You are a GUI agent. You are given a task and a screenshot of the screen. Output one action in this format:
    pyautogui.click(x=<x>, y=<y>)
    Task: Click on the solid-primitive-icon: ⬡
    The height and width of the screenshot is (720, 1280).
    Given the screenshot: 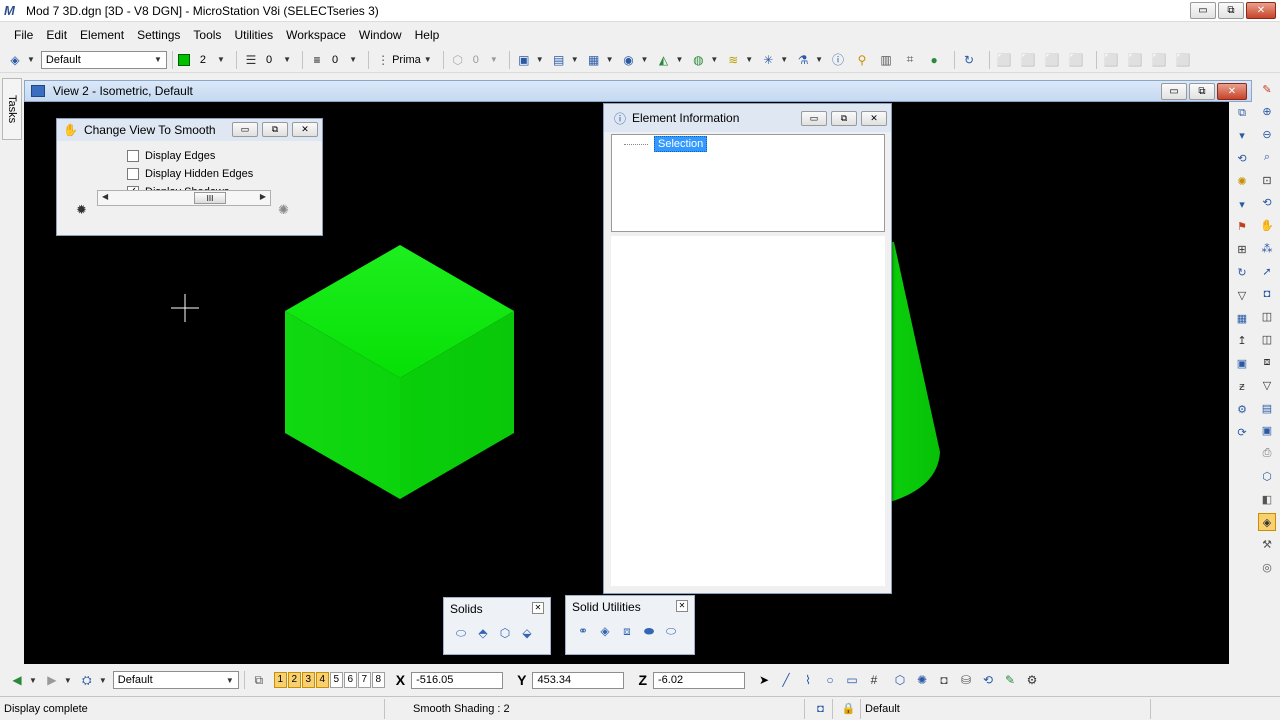 What is the action you would take?
    pyautogui.click(x=505, y=633)
    